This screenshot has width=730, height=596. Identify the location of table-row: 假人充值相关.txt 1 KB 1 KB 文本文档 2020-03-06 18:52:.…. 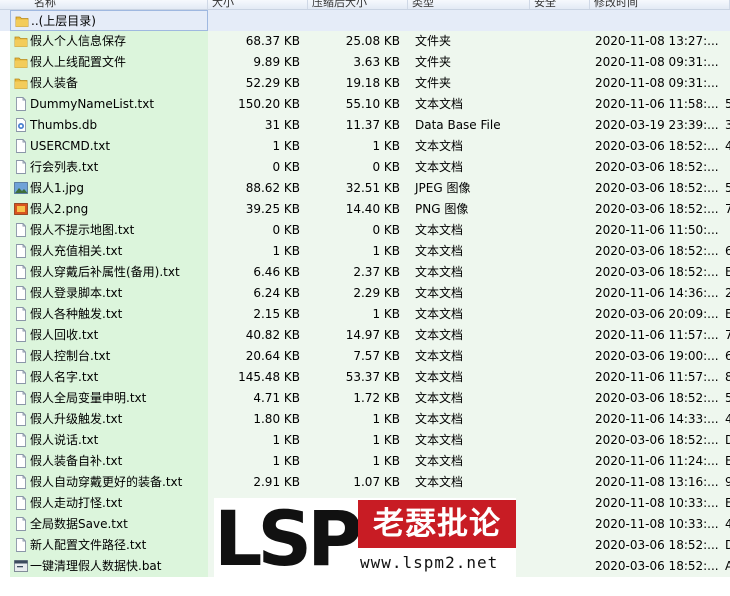
(365, 251).